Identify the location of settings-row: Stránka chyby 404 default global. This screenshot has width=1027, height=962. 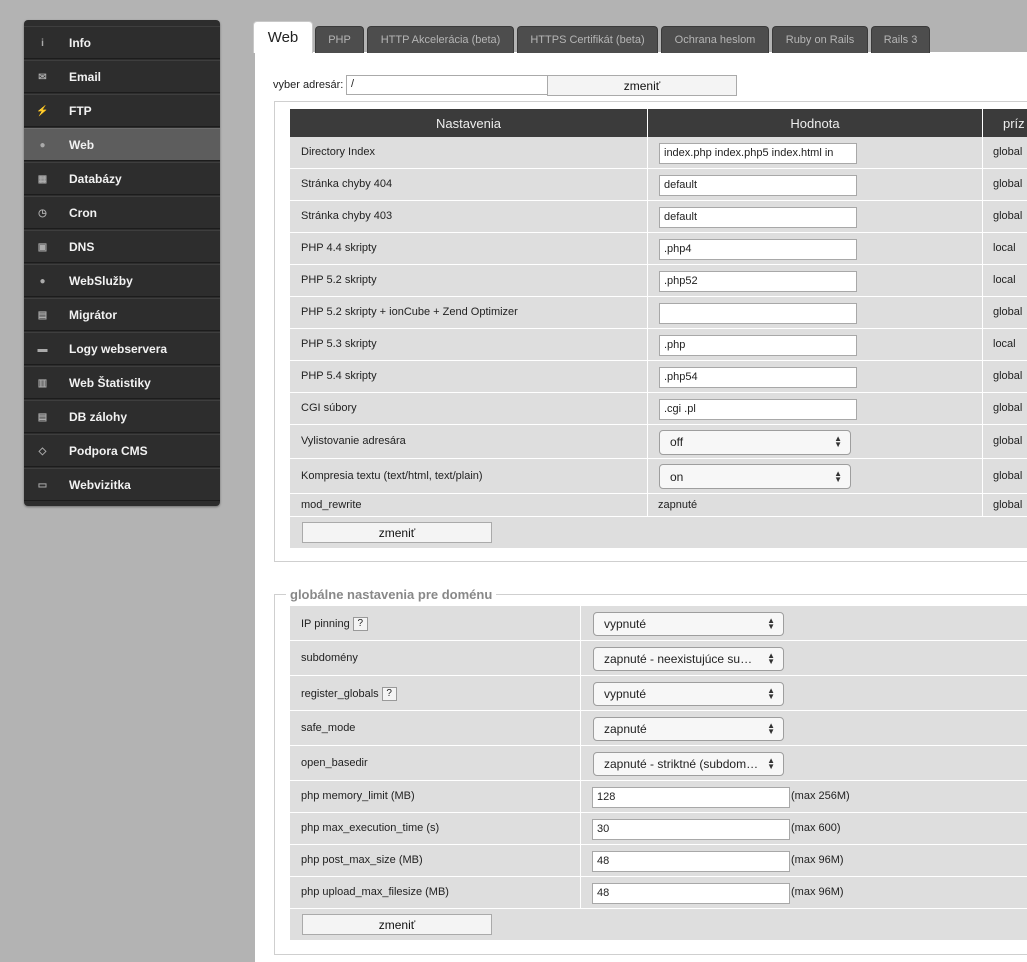
(658, 185).